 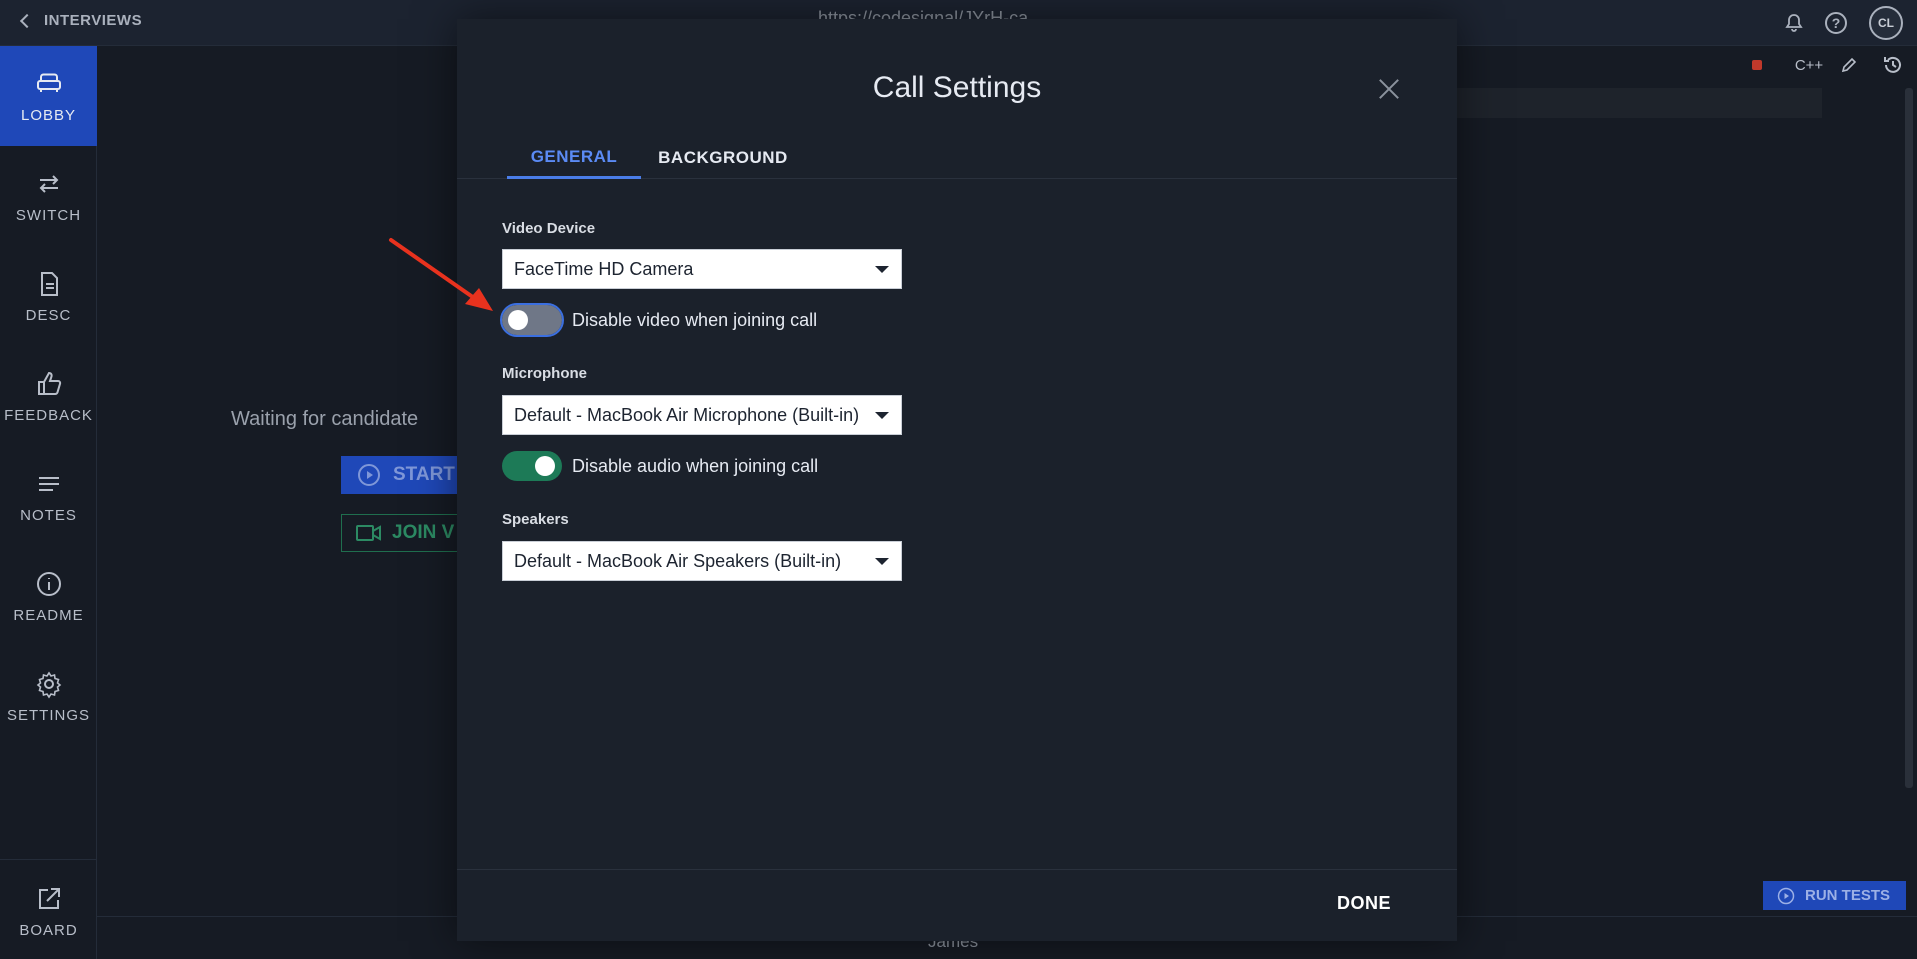 What do you see at coordinates (1836, 23) in the screenshot?
I see `help-icon: ?` at bounding box center [1836, 23].